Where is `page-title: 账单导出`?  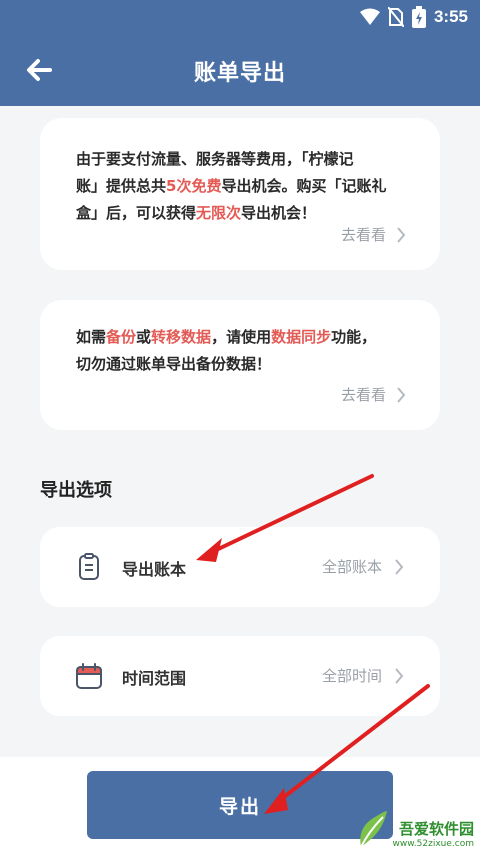
page-title: 账单导出 is located at coordinates (239, 73).